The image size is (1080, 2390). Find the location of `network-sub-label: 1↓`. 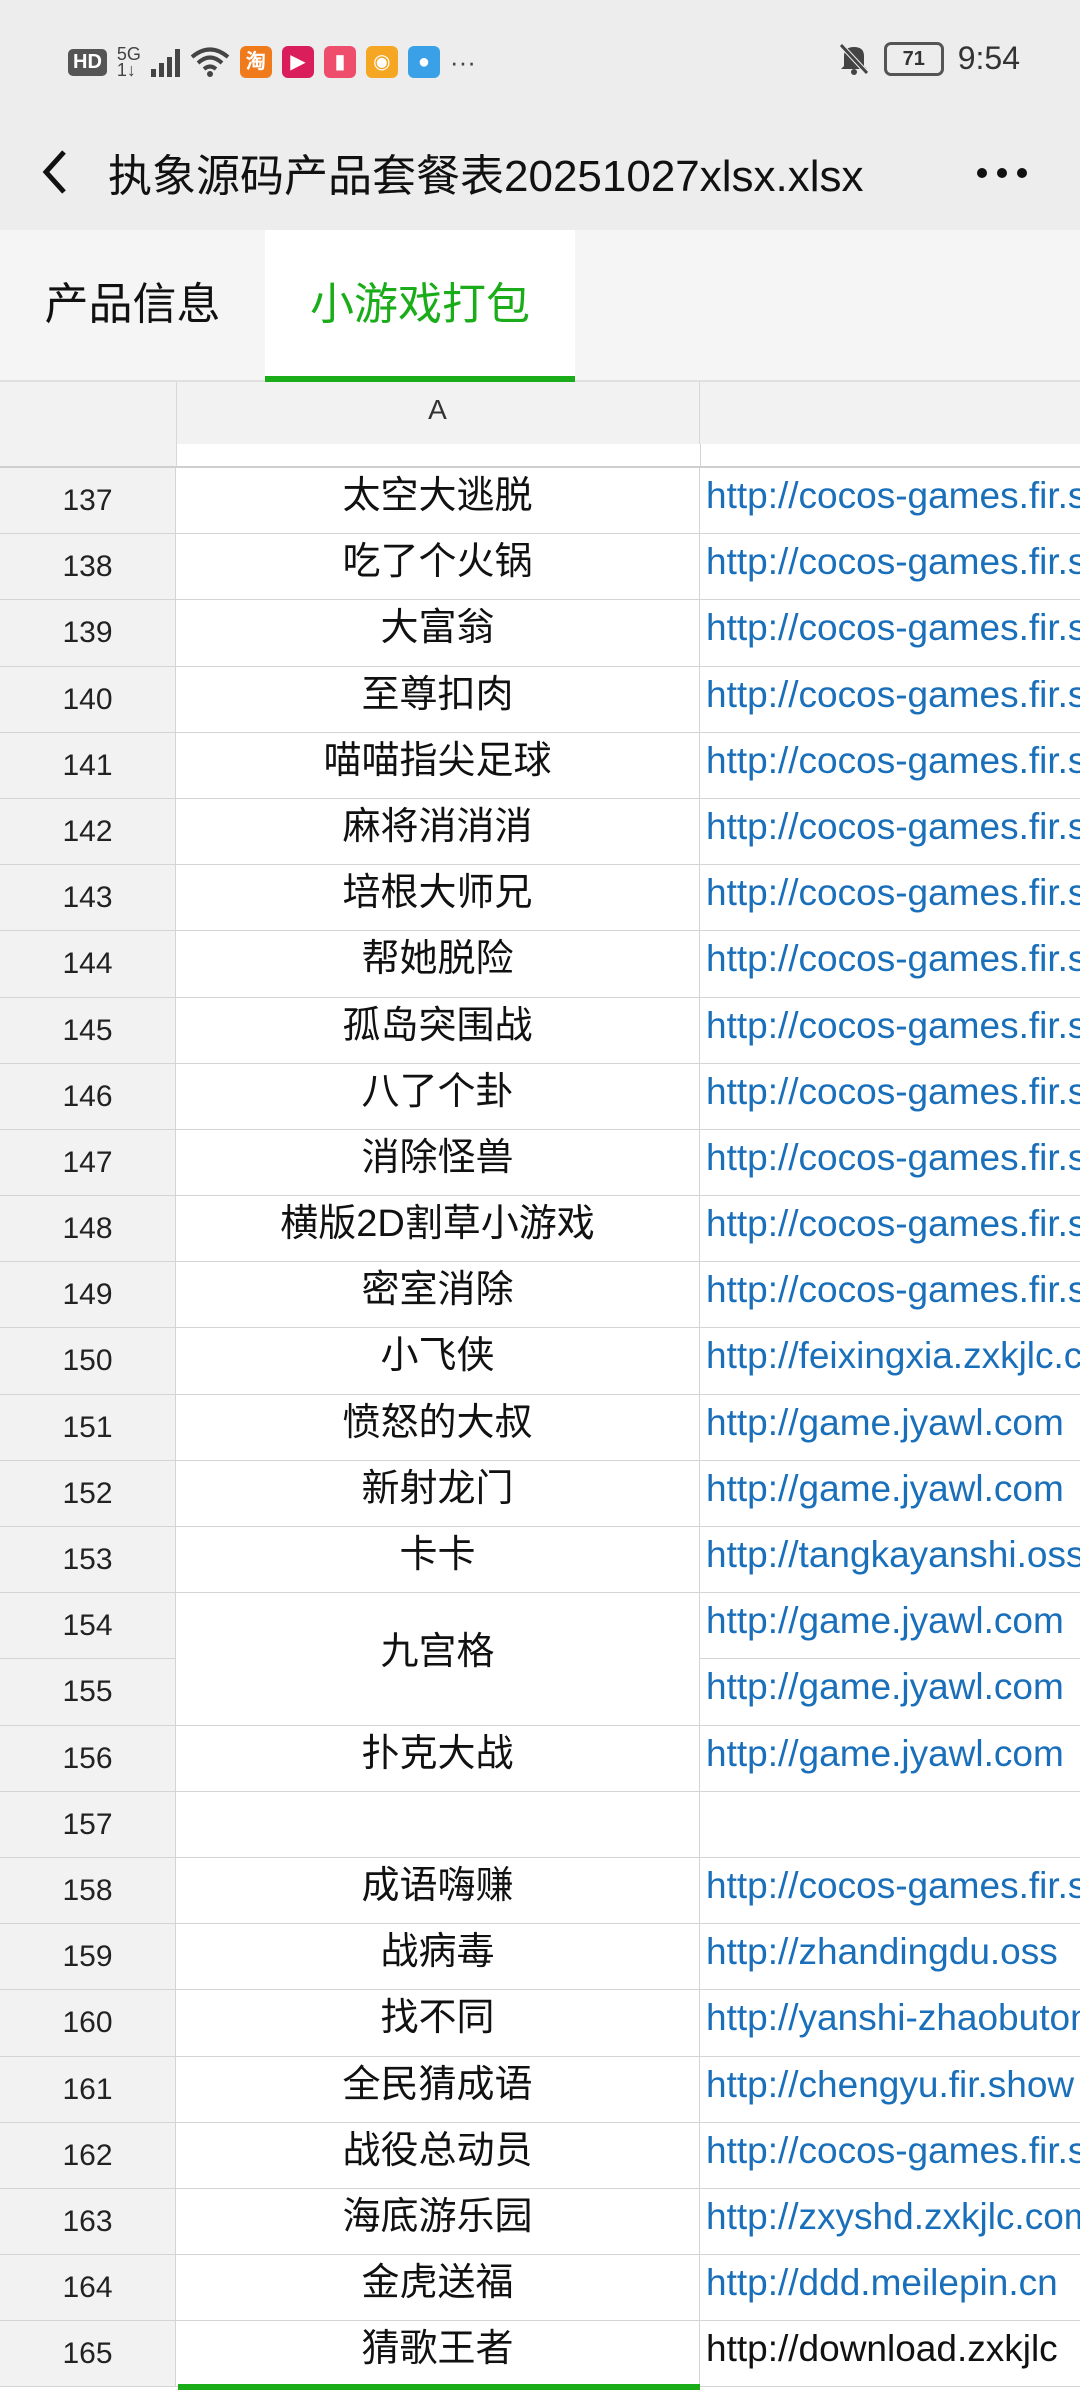

network-sub-label: 1↓ is located at coordinates (126, 70).